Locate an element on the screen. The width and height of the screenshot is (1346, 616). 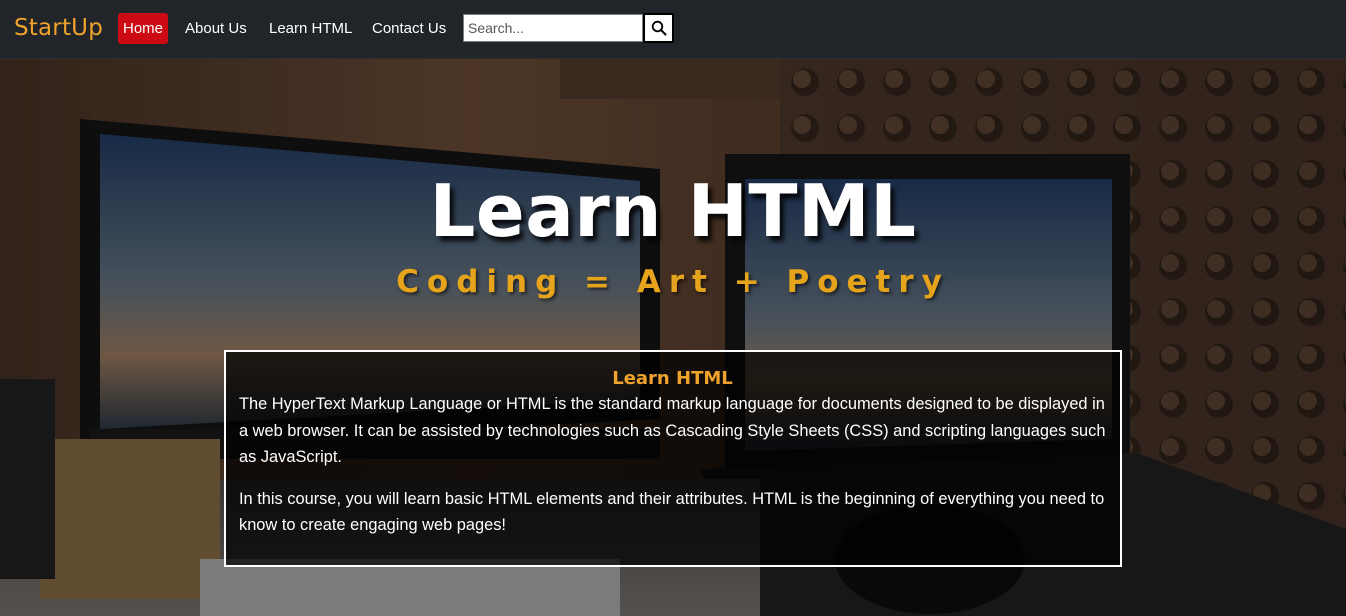
nav-link-learn-html: Learn HTML is located at coordinates (310, 28).